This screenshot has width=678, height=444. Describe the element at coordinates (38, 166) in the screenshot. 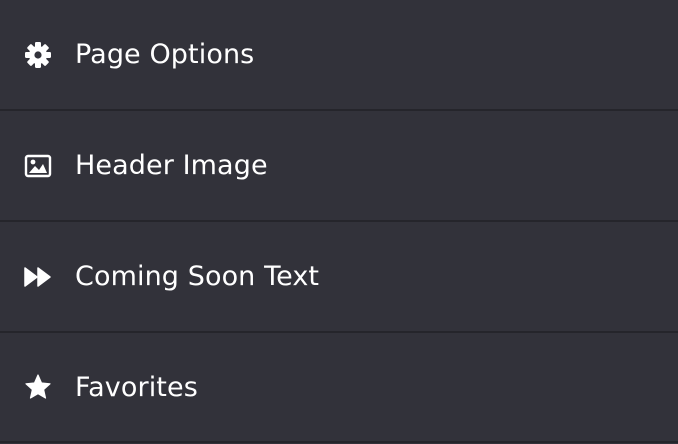

I see `image-icon` at that location.